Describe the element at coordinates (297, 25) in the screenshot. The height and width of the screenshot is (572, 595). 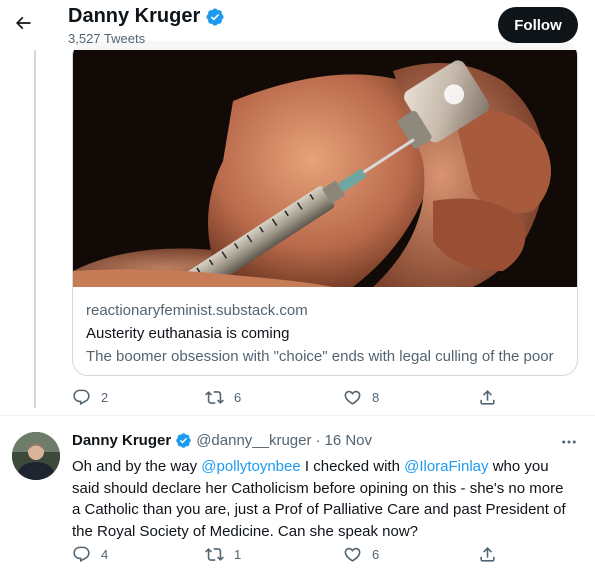
I see `profile-header: Danny Kruger 3,527 Tweets Follow` at that location.